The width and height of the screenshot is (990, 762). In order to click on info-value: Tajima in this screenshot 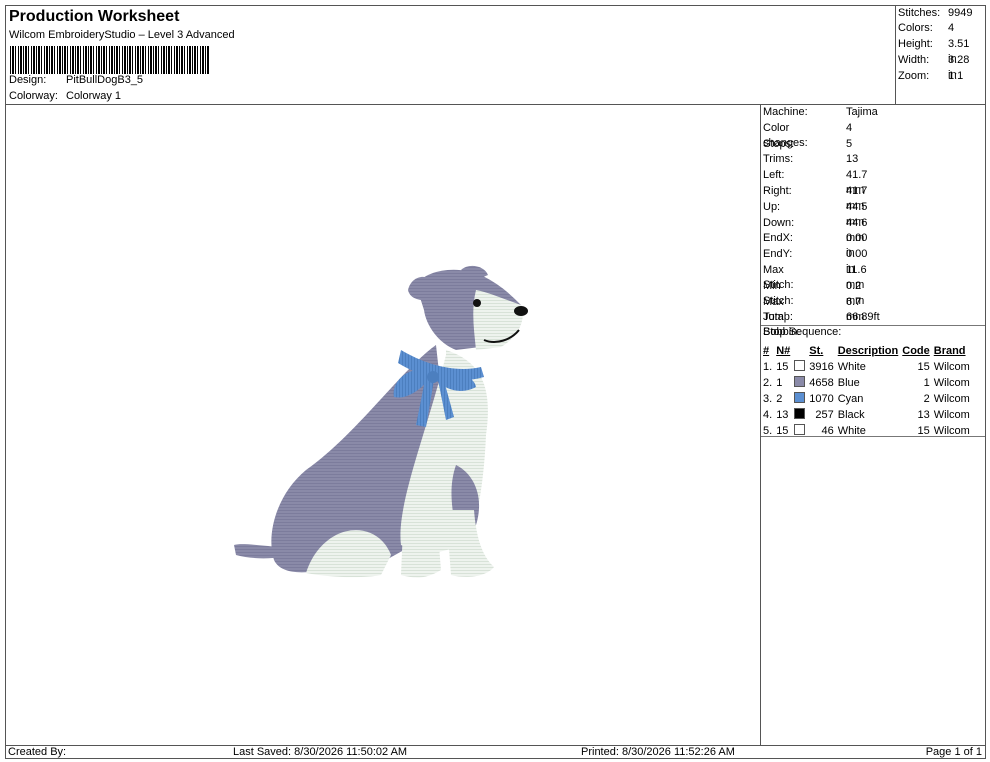, I will do `click(862, 112)`.